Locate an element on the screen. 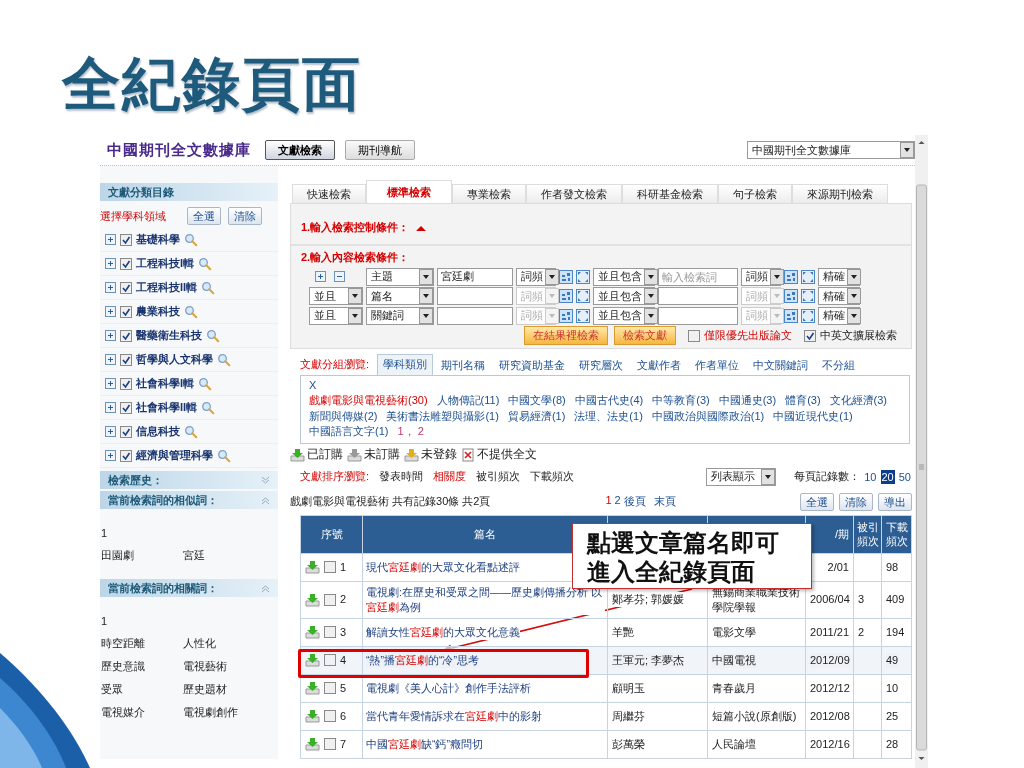 Image resolution: width=1024 pixels, height=768 pixels. page-links: 1， 2 is located at coordinates (410, 432).